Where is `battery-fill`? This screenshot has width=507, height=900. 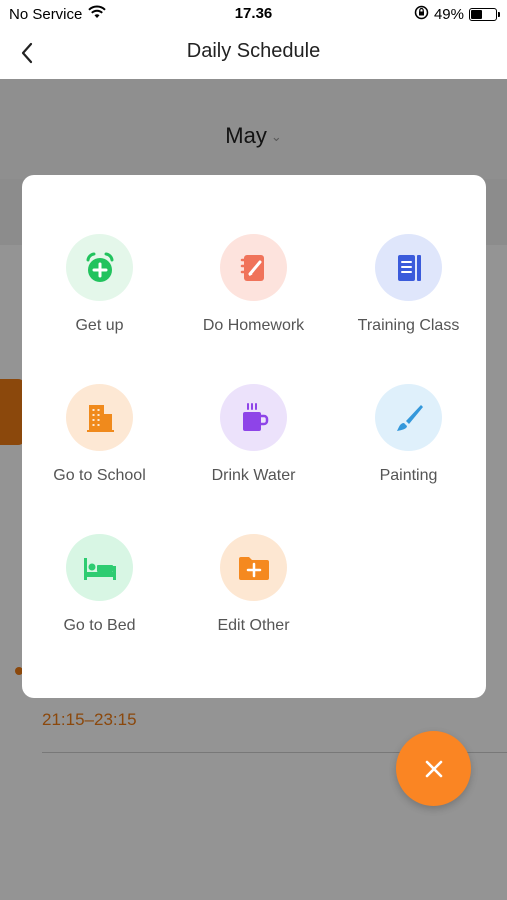 battery-fill is located at coordinates (476, 14).